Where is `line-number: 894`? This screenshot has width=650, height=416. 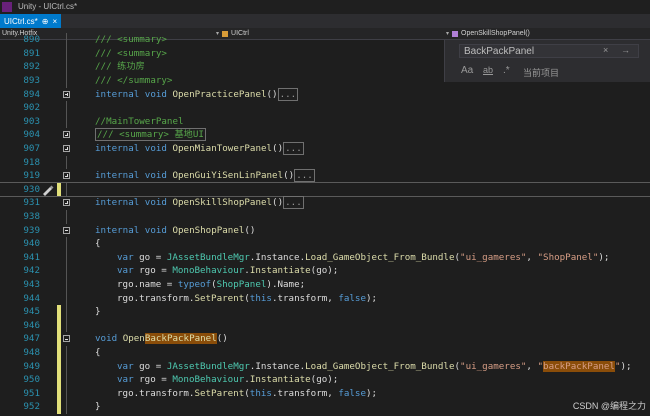
line-number: 894 is located at coordinates (31, 94).